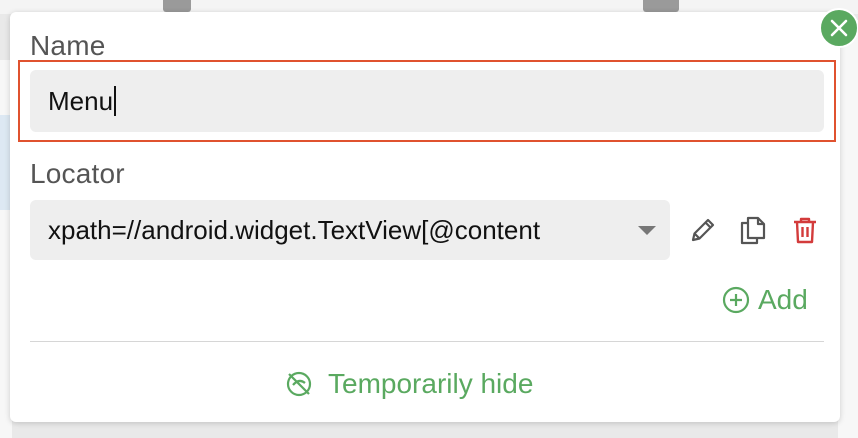  I want to click on edit-locator-button, so click(703, 230).